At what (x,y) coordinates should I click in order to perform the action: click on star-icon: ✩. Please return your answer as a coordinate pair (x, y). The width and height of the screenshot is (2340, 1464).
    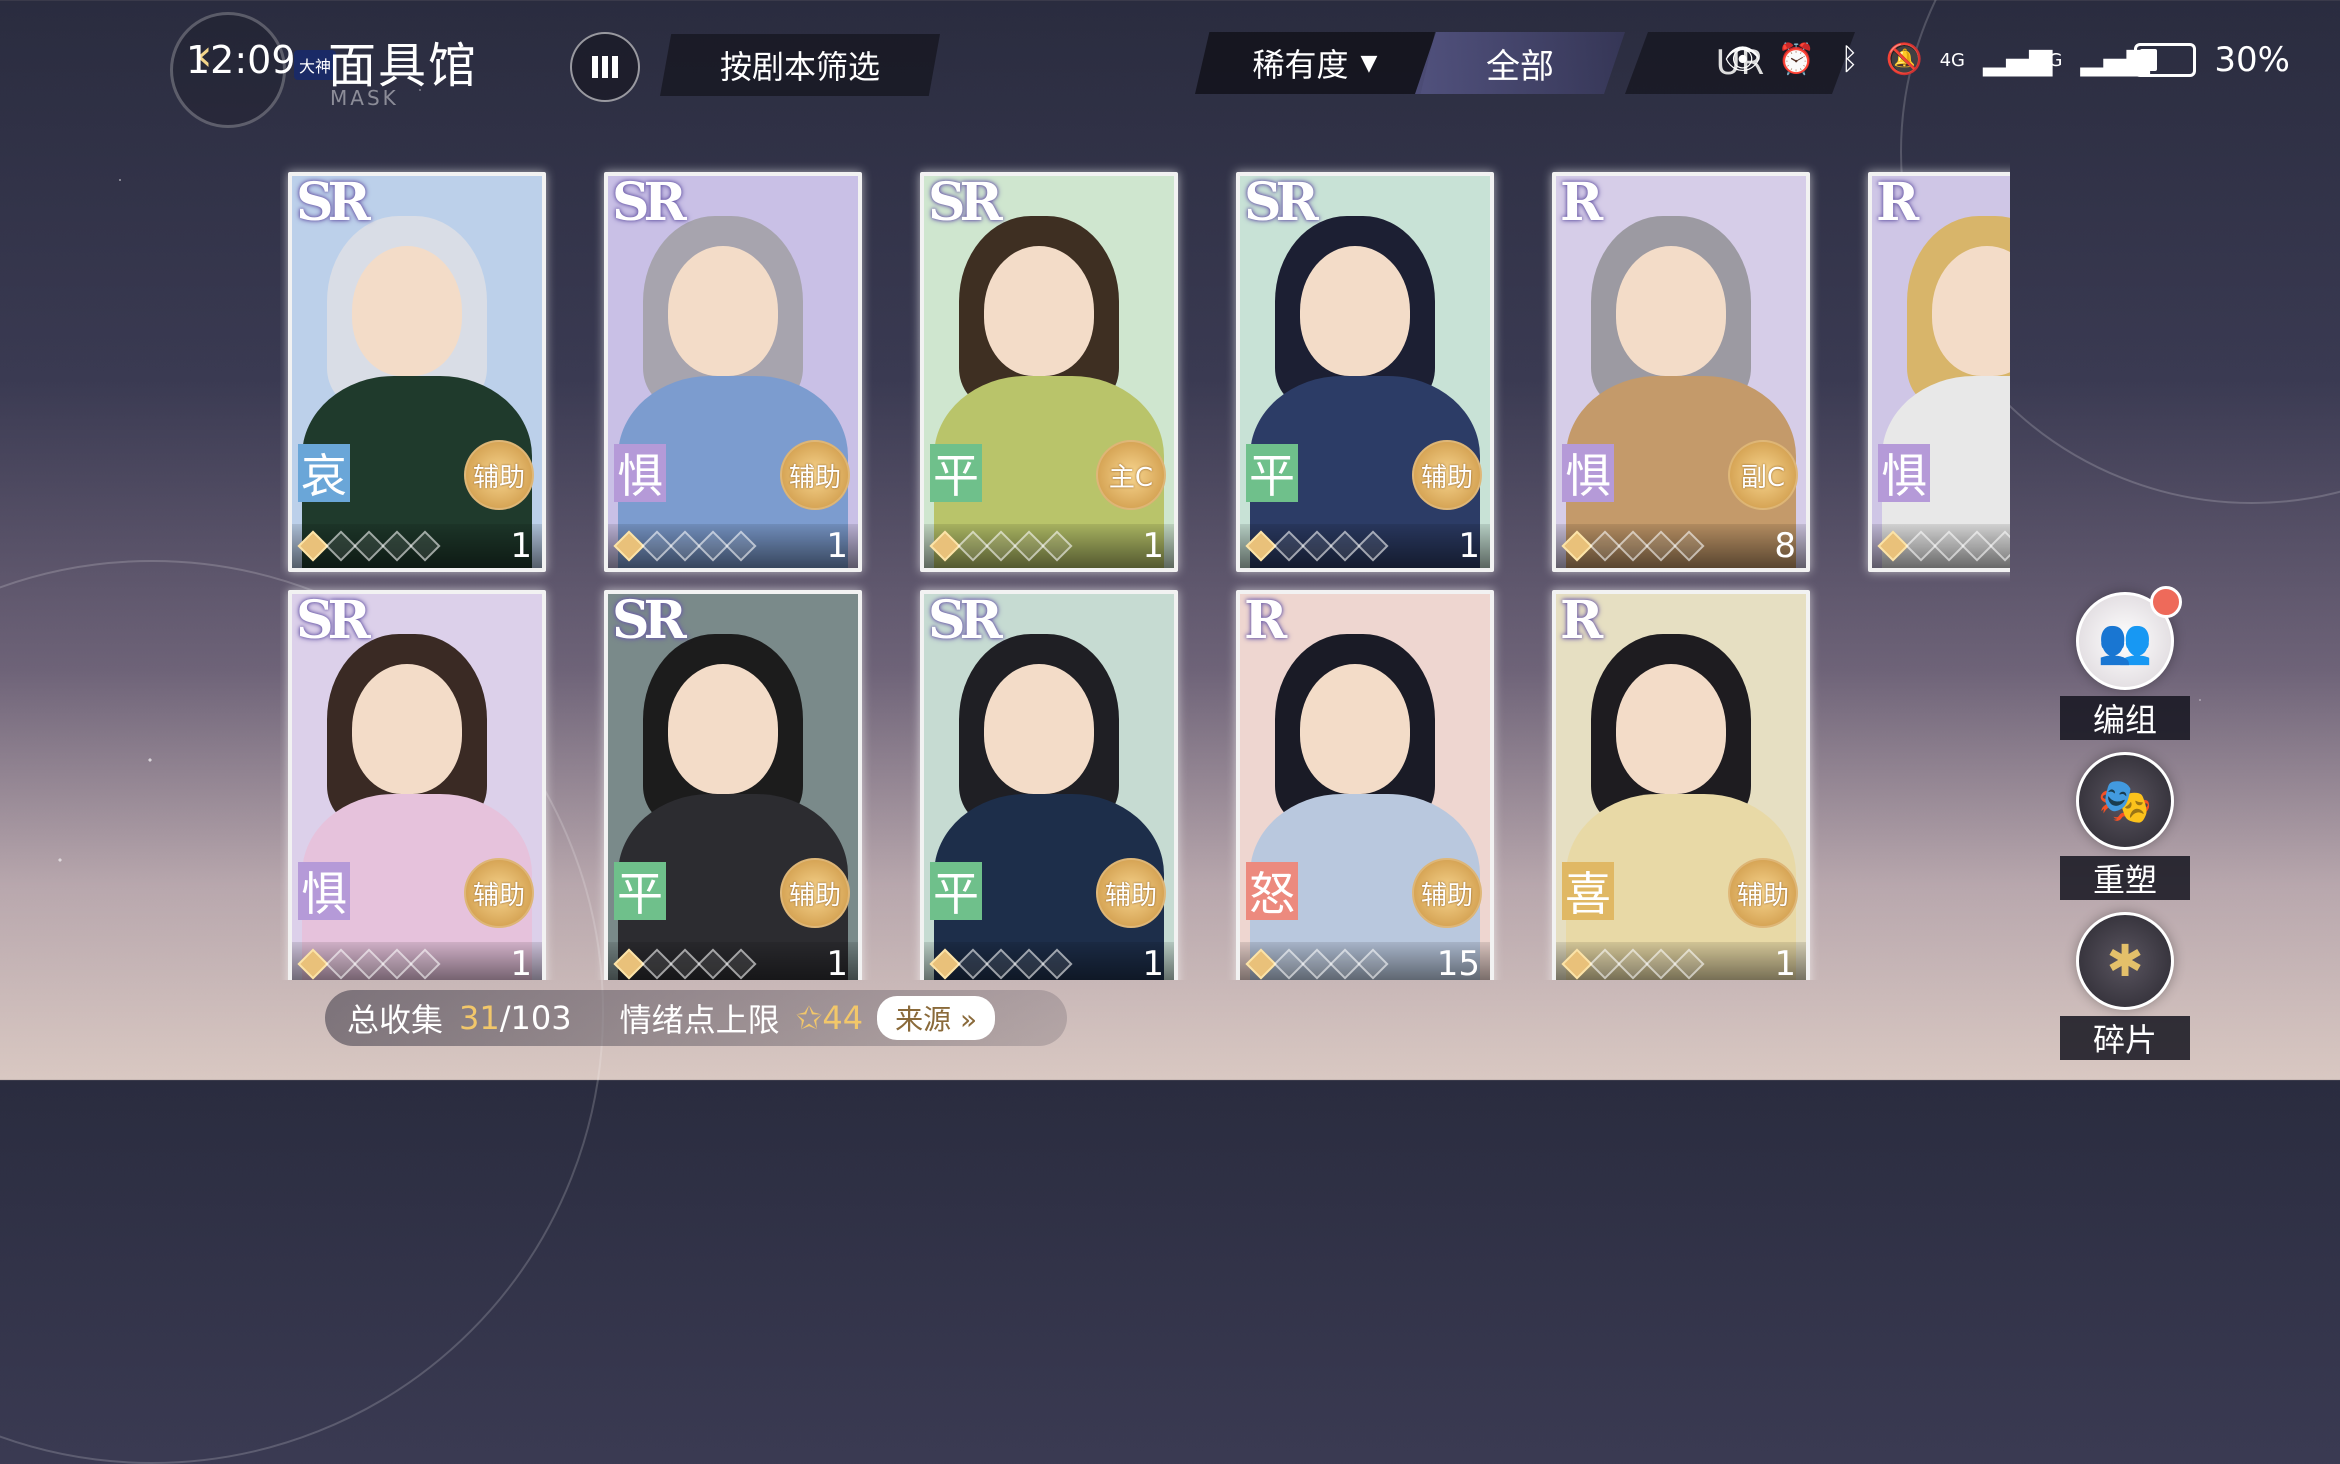
    Looking at the image, I should click on (809, 1018).